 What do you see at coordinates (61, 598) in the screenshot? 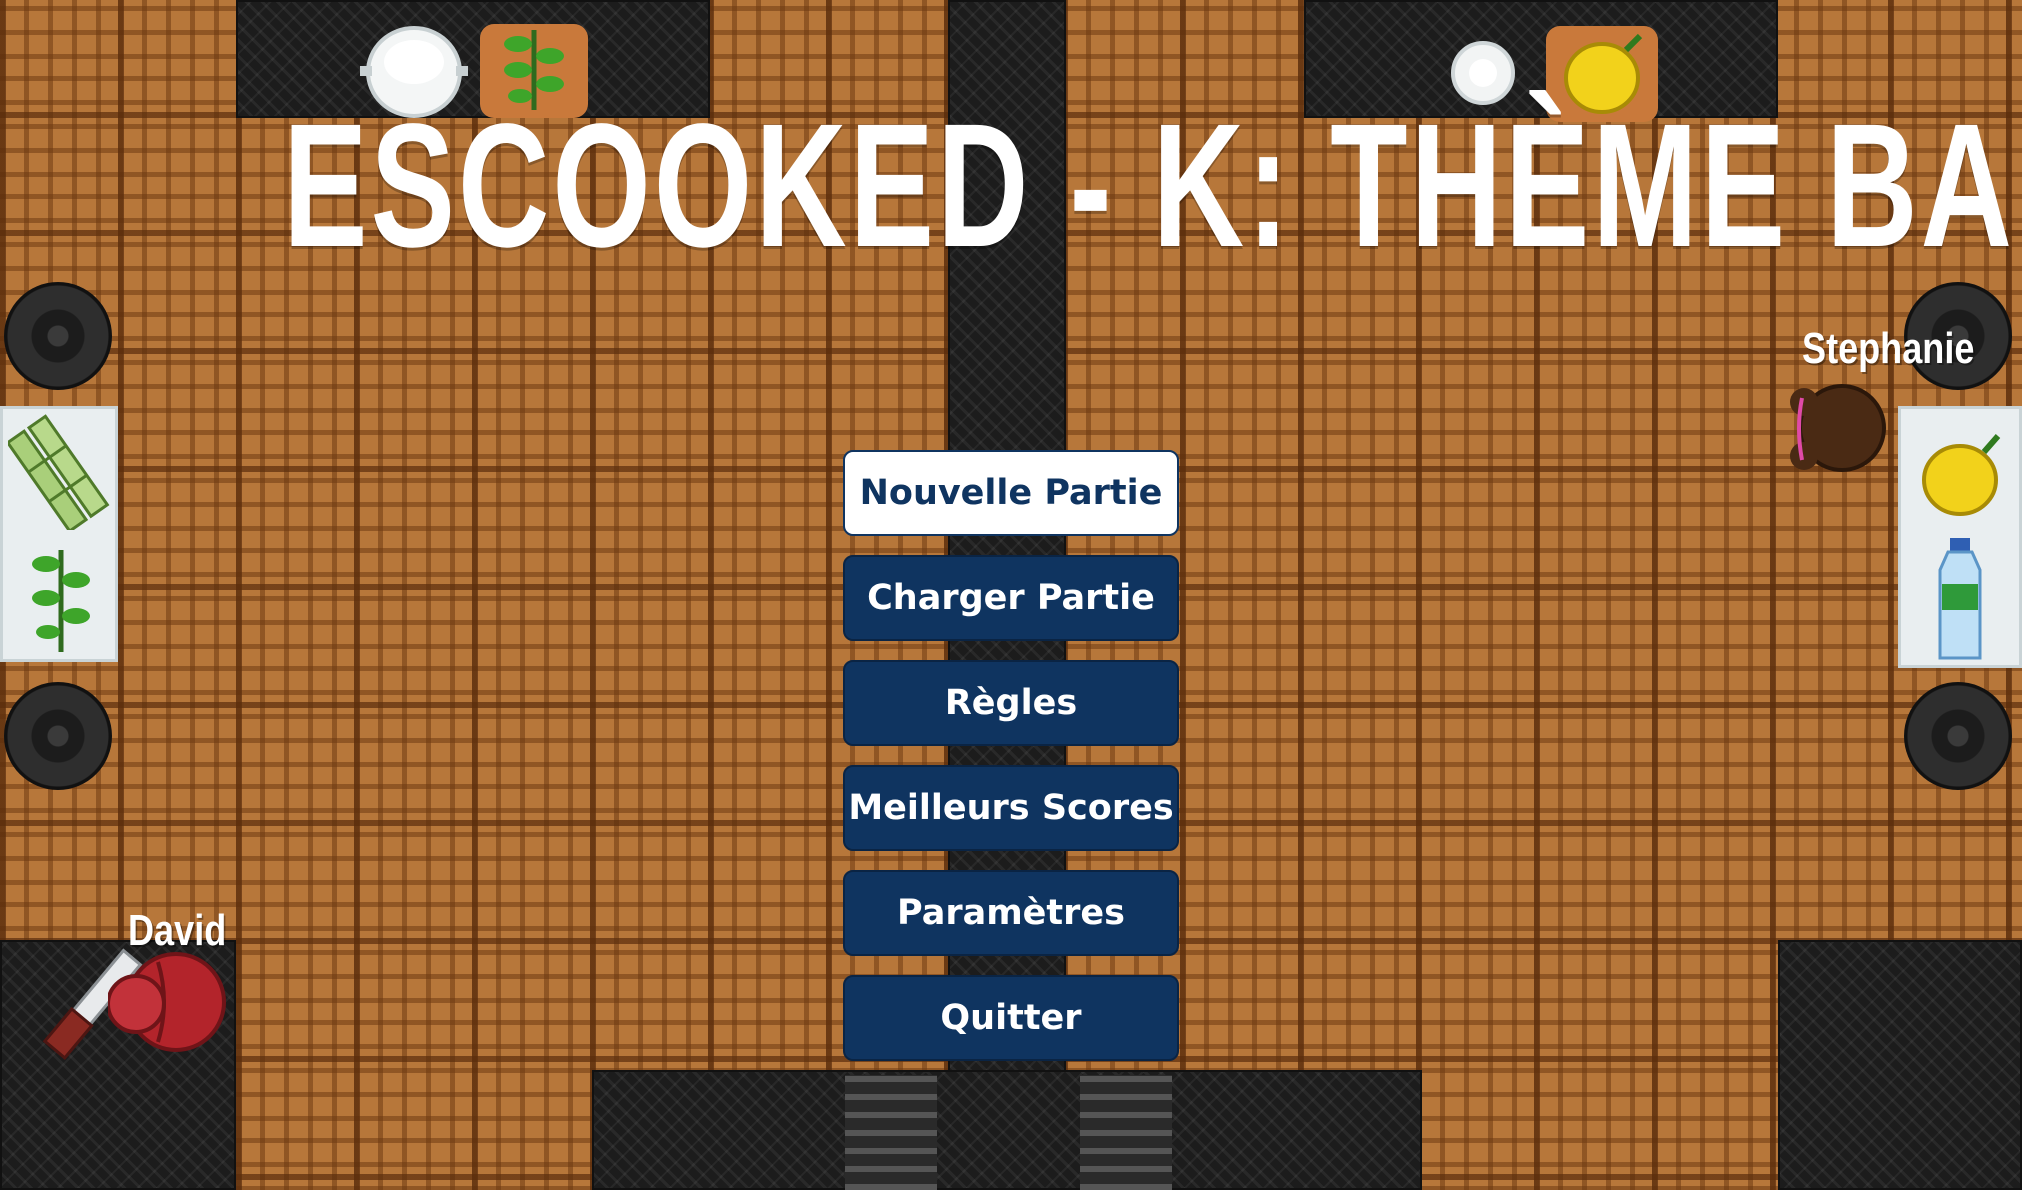
I see `mint-icon` at bounding box center [61, 598].